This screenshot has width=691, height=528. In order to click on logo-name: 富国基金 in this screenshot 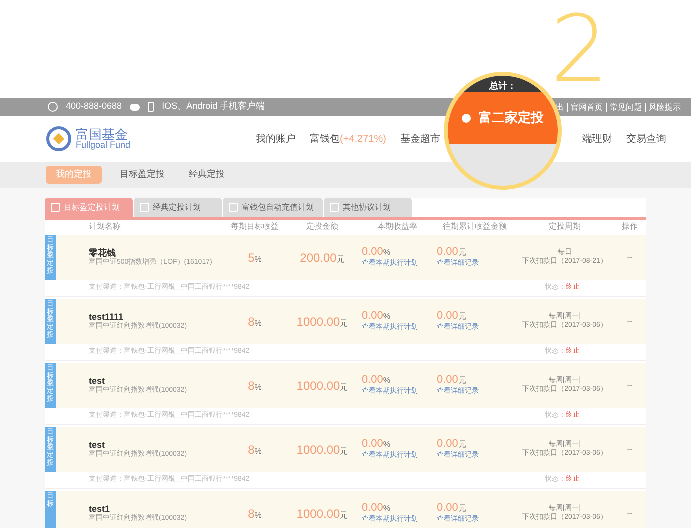, I will do `click(102, 134)`.